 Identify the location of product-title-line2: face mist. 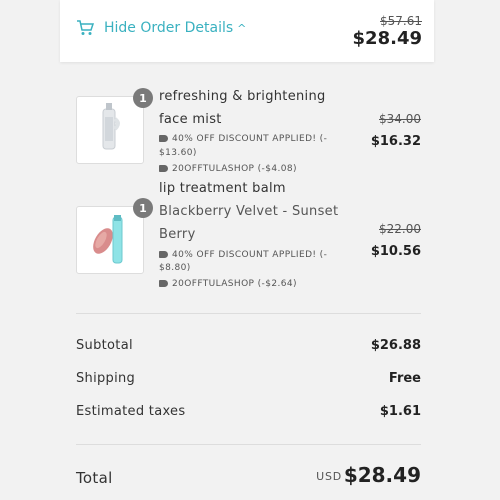
(190, 119).